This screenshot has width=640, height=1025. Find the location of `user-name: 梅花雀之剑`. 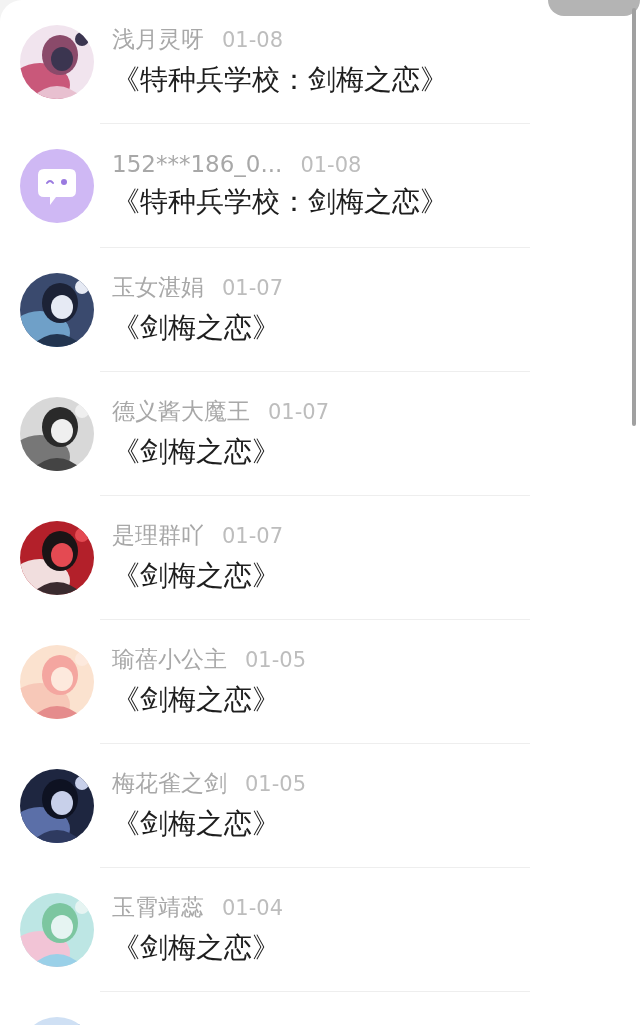

user-name: 梅花雀之剑 is located at coordinates (169, 783).